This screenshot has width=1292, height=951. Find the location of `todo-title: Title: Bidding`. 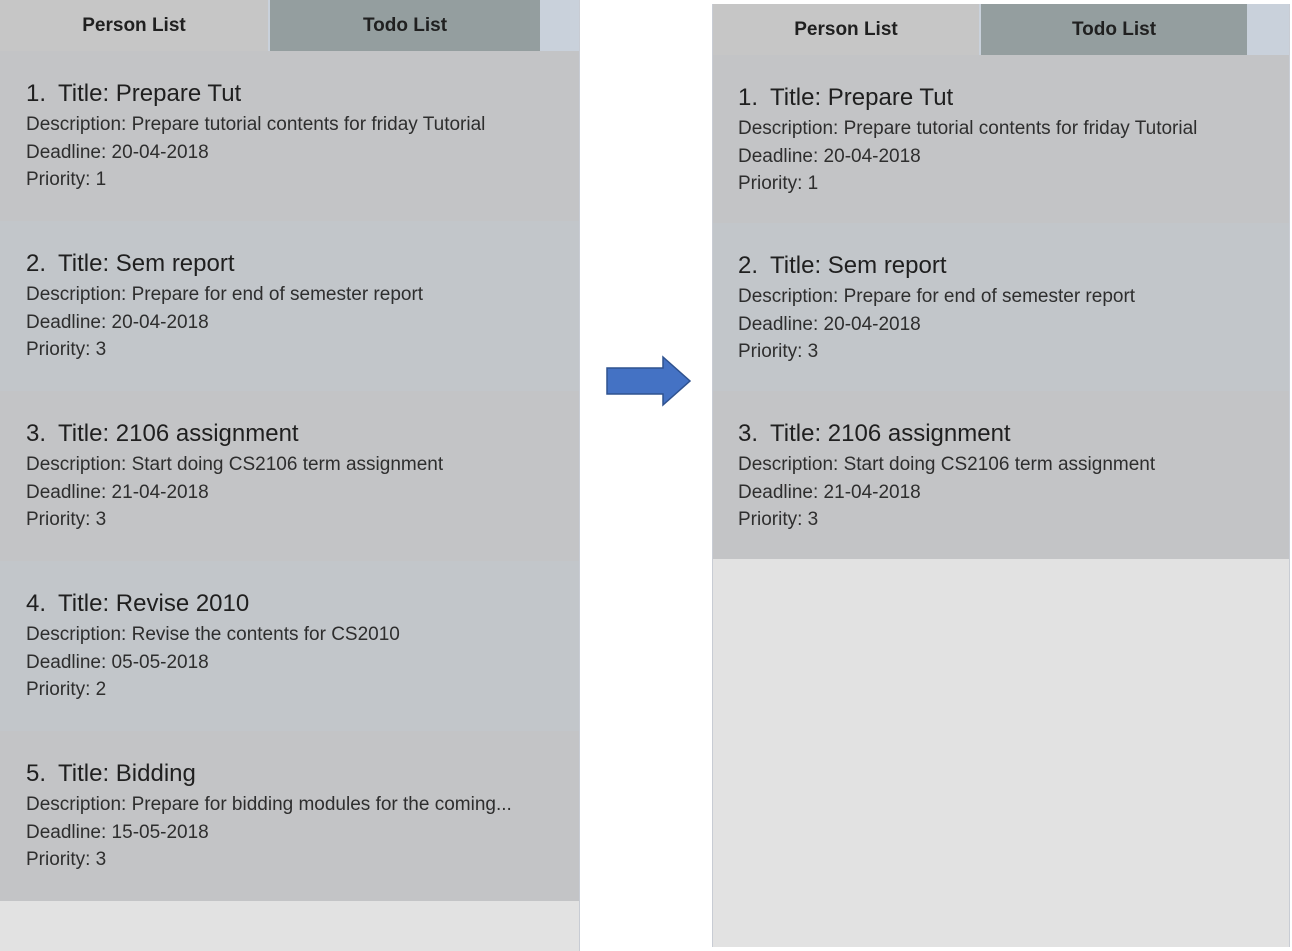

todo-title: Title: Bidding is located at coordinates (127, 773).